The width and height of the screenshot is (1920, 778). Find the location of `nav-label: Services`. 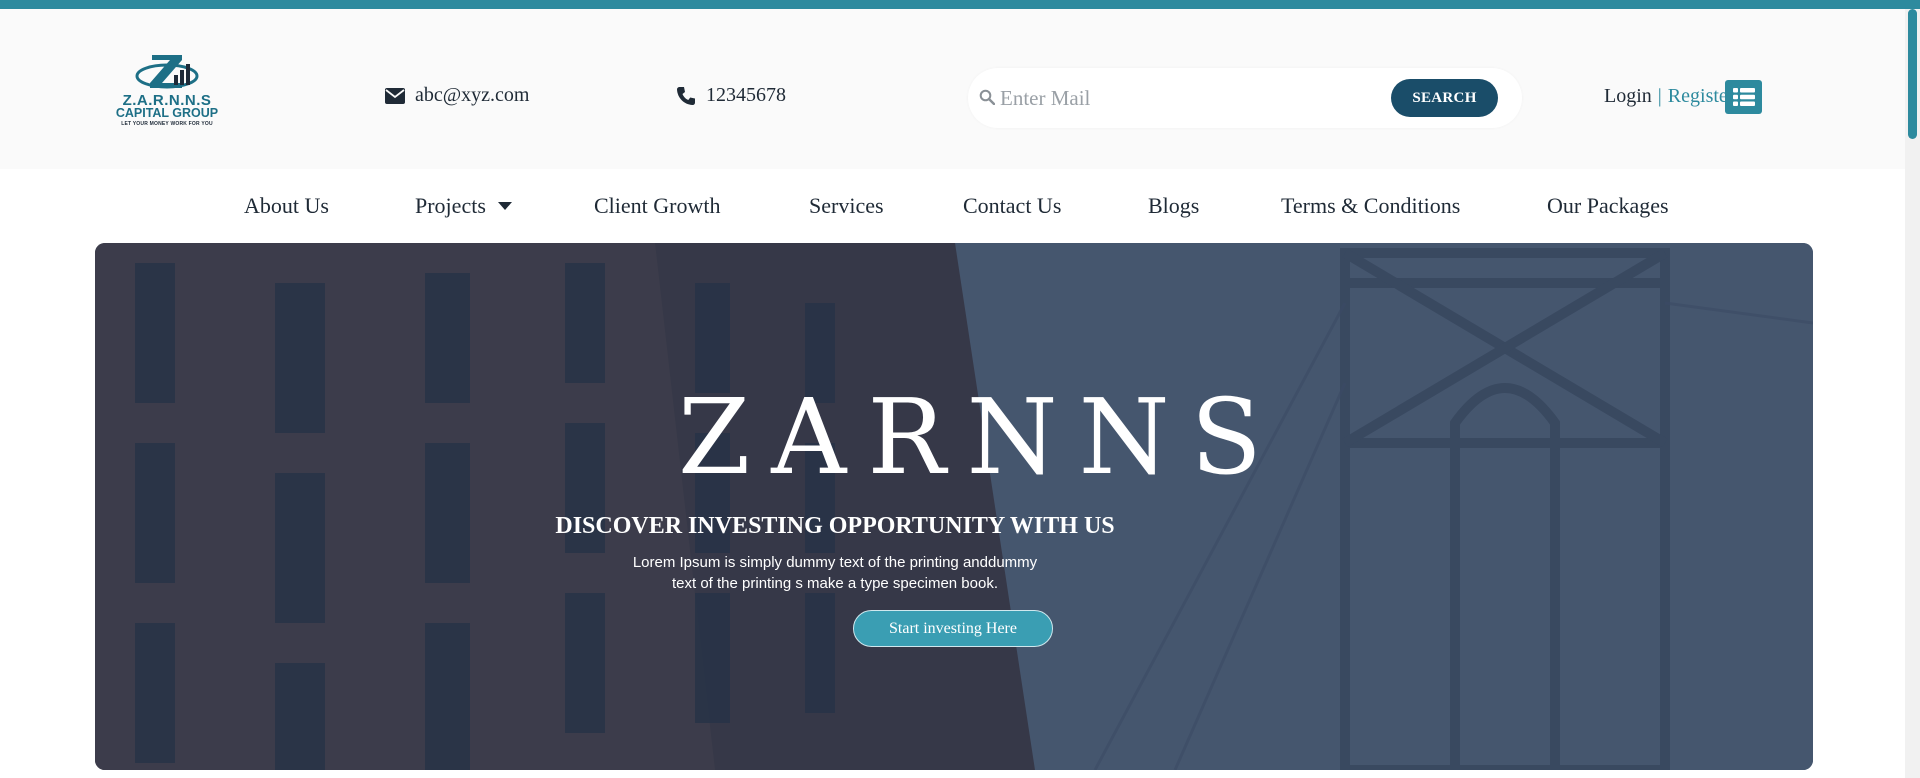

nav-label: Services is located at coordinates (846, 205).